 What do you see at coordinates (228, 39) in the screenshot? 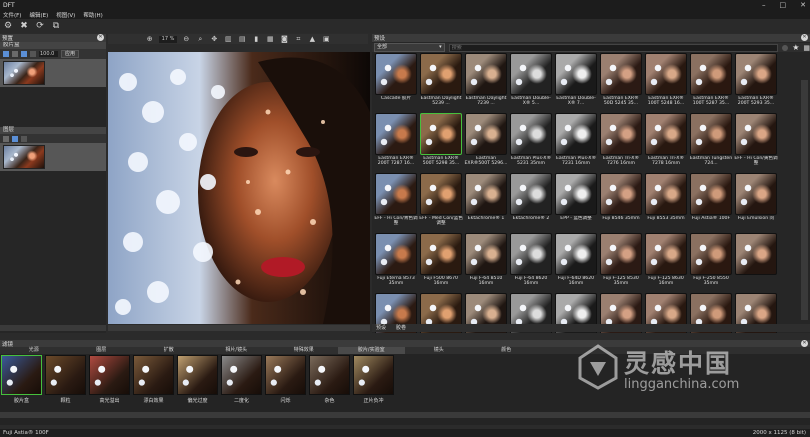
I see `split-vertical-icon: ▥` at bounding box center [228, 39].